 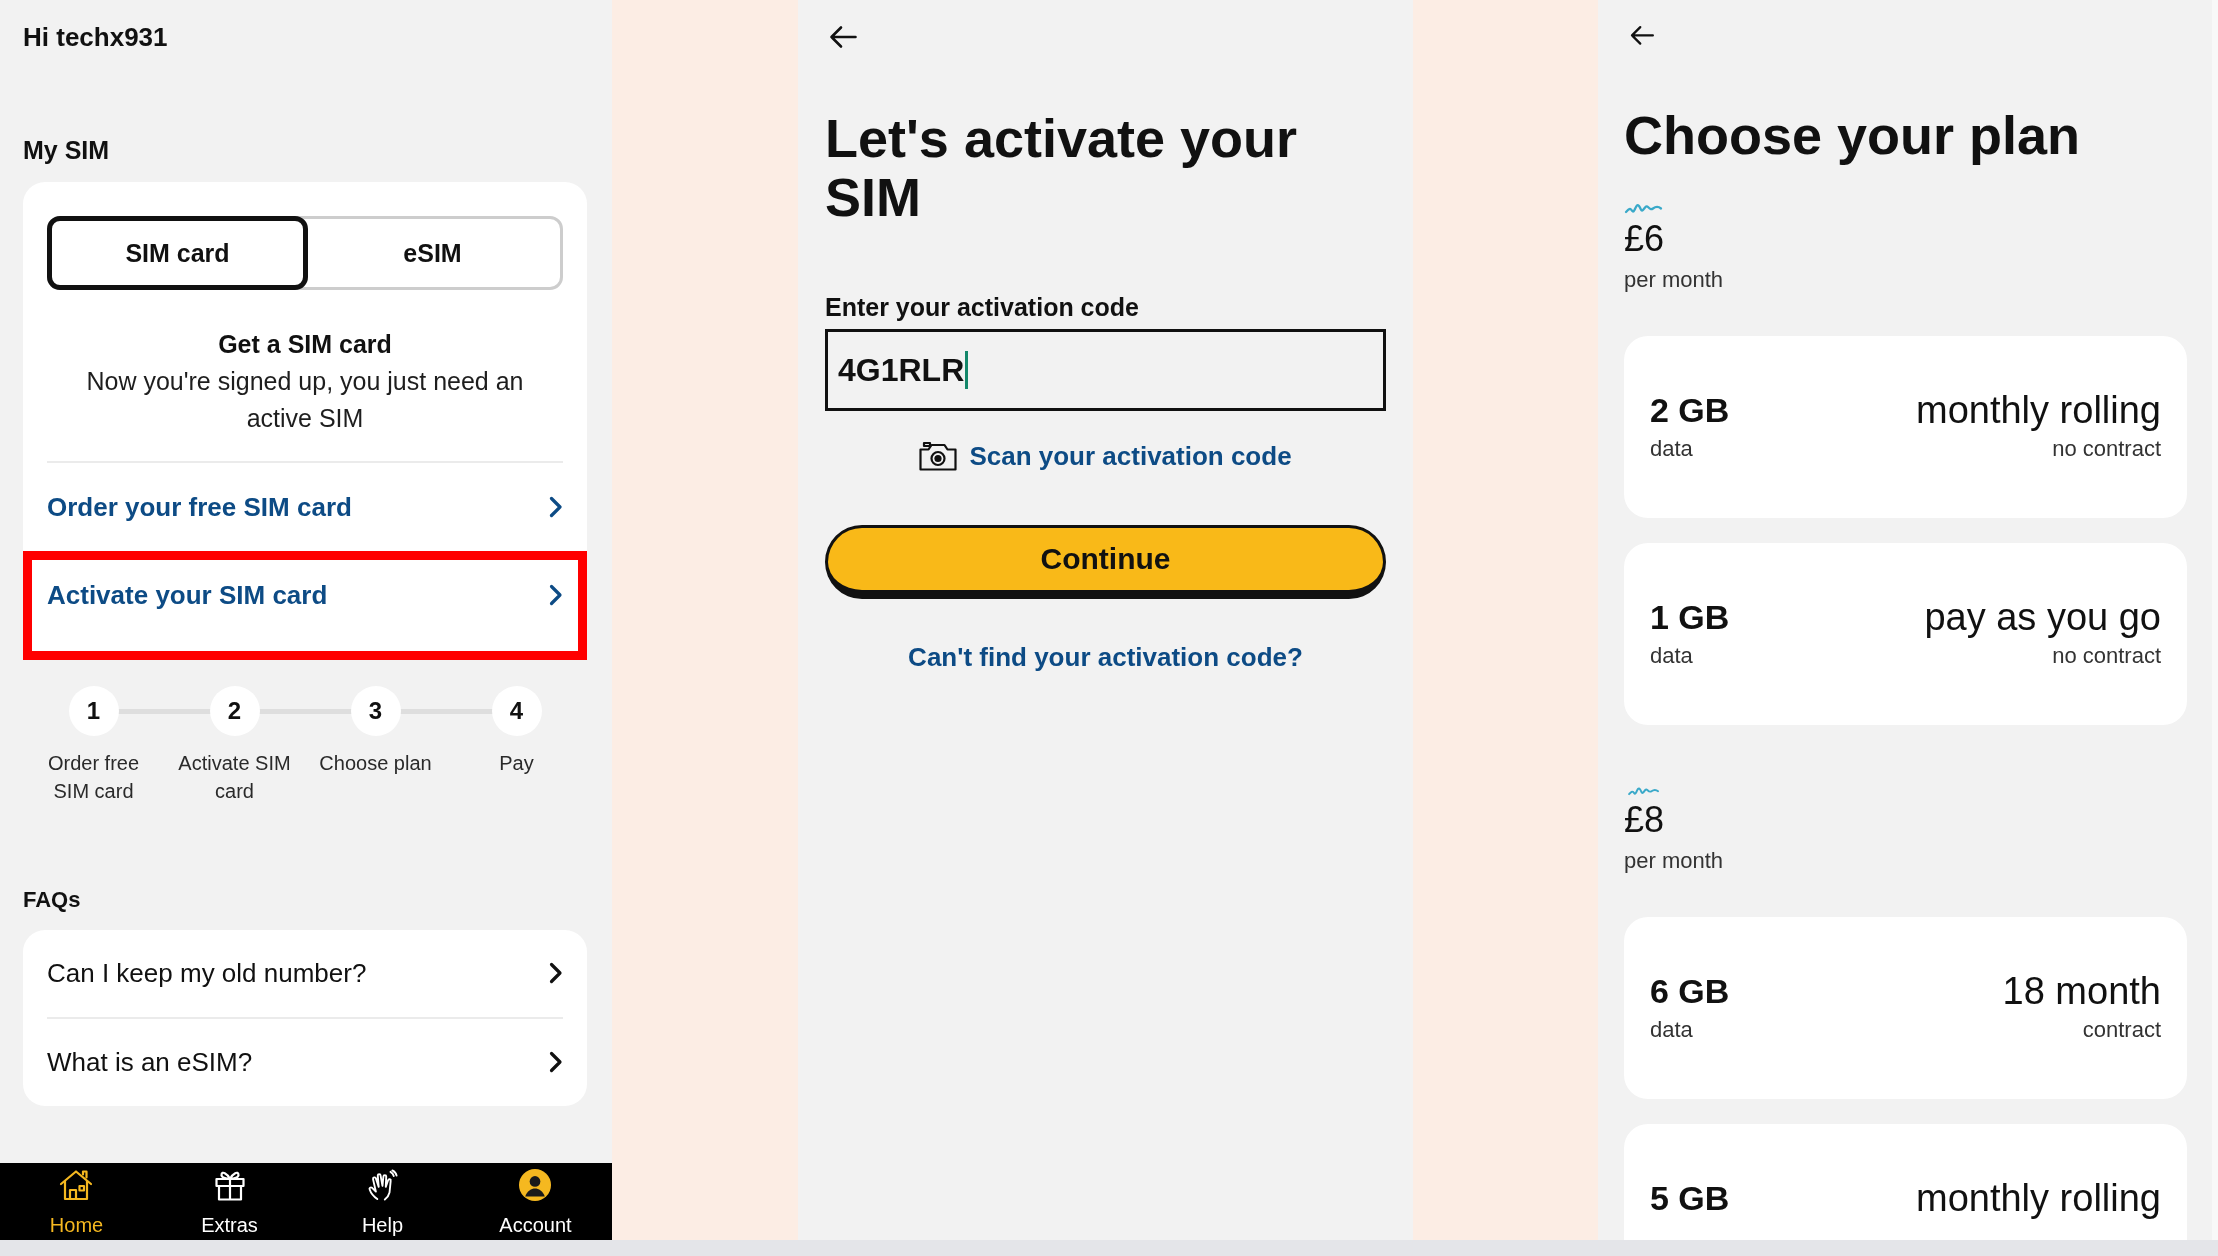 What do you see at coordinates (305, 400) in the screenshot?
I see `info-text: Now you're signed up, you just need an active SIM` at bounding box center [305, 400].